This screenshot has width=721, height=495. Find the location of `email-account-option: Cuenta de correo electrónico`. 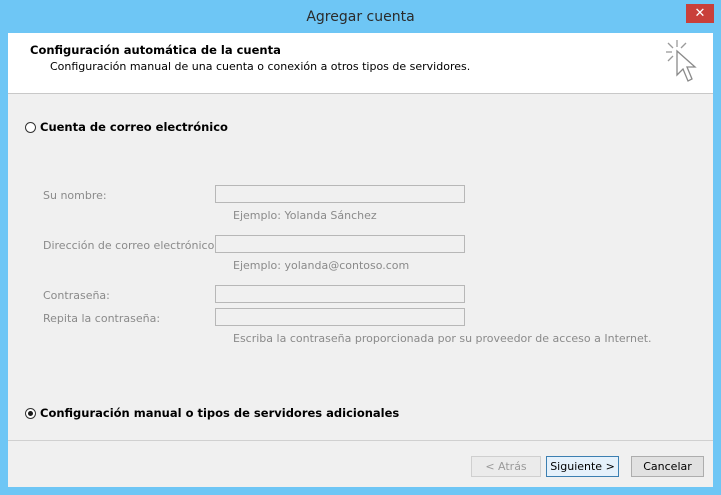

email-account-option: Cuenta de correo electrónico is located at coordinates (126, 127).